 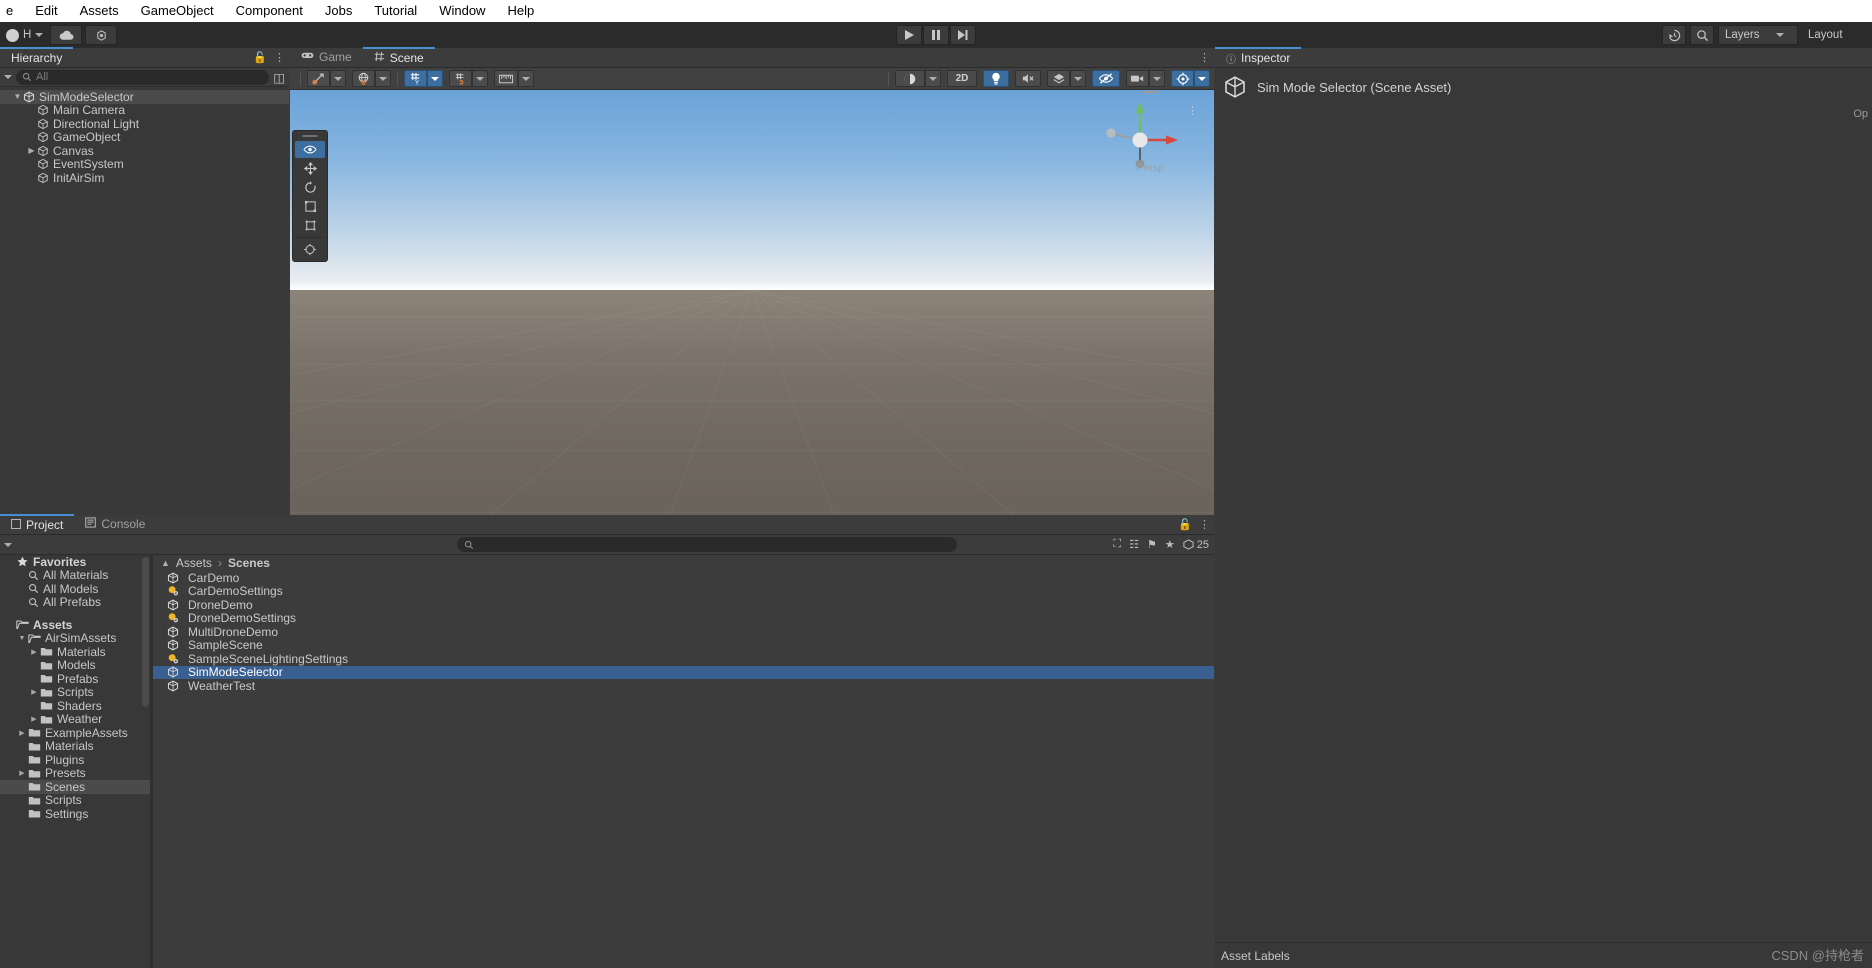 I want to click on tab-scene: Scene, so click(x=398, y=57).